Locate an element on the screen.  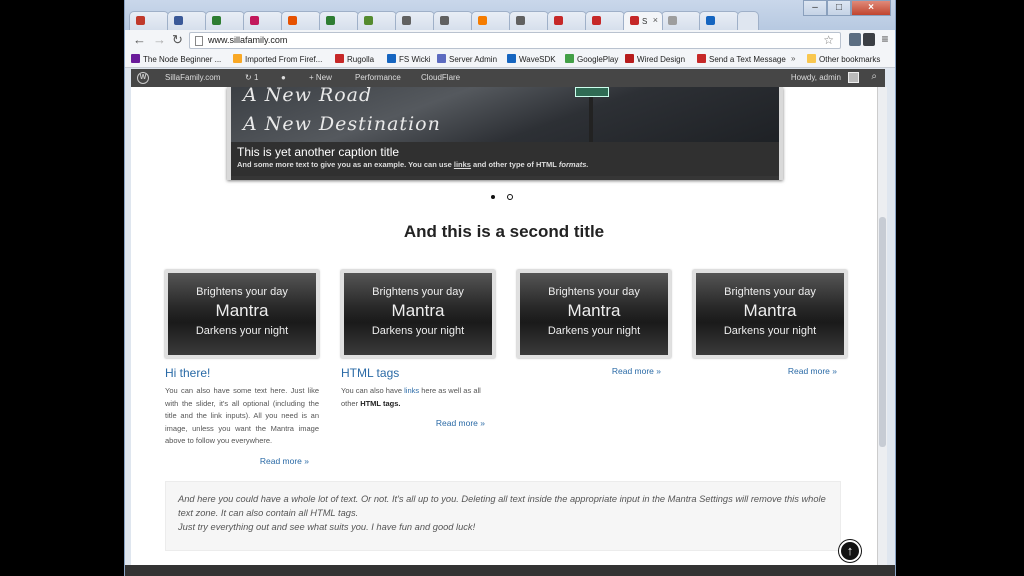
column-text-link: links is located at coordinates (411, 390).